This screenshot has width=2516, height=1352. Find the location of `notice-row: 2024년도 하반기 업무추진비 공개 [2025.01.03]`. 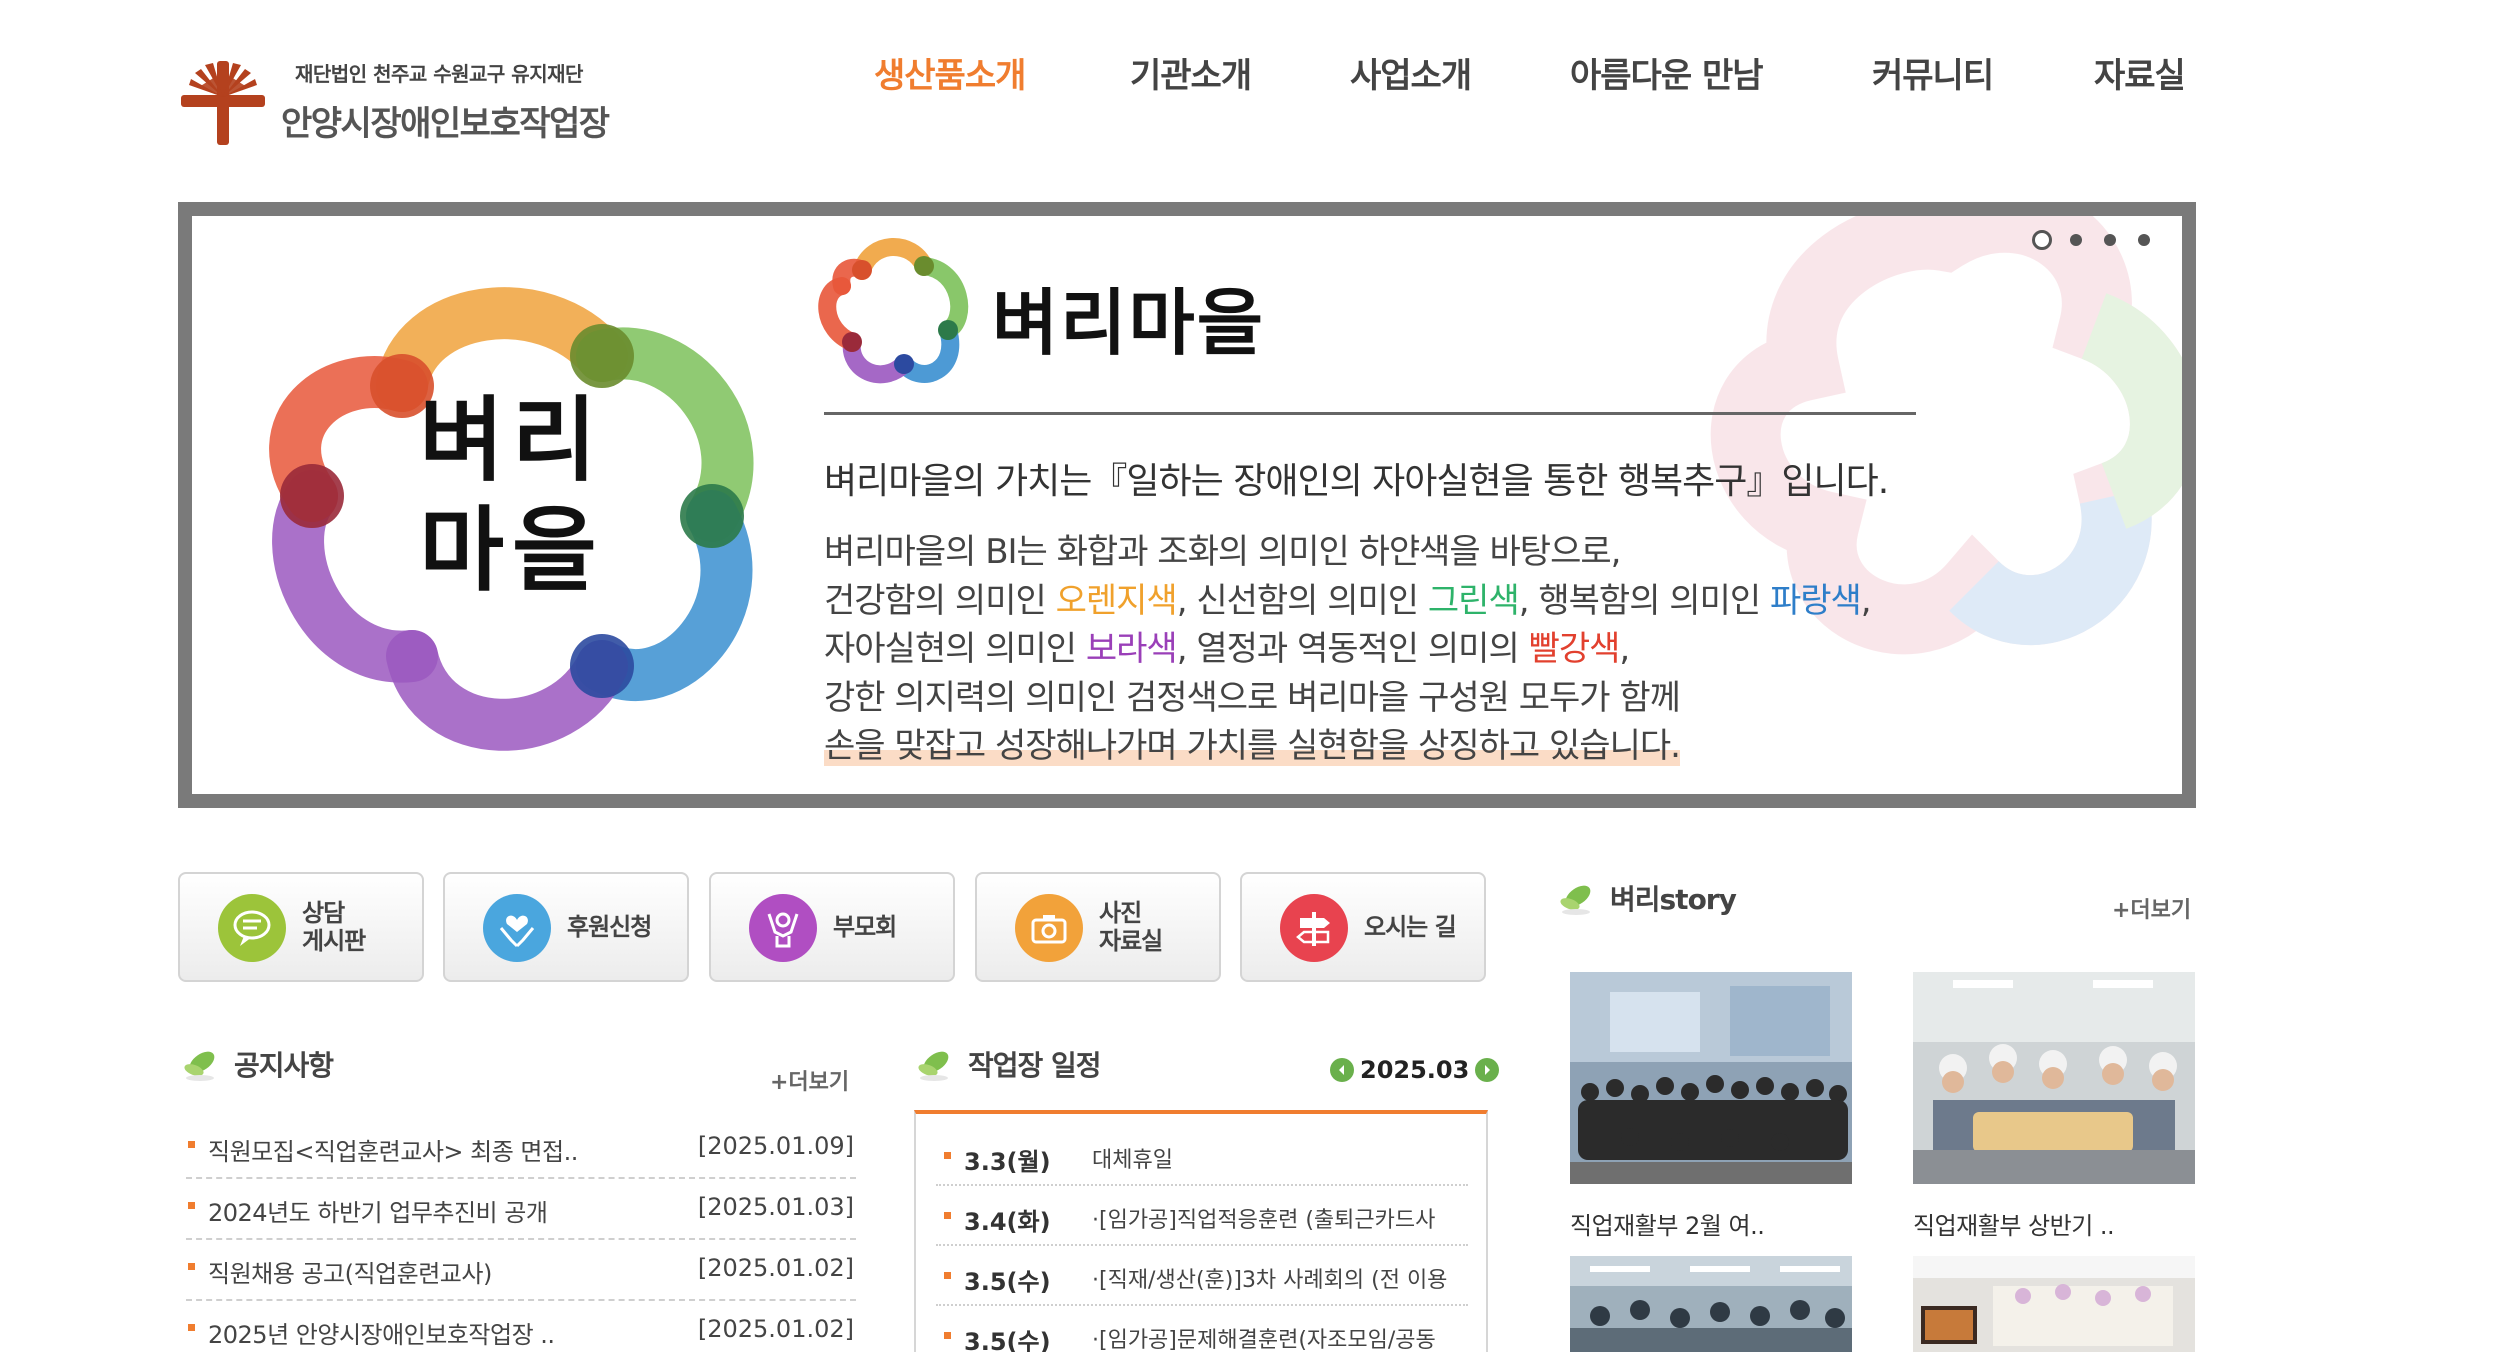

notice-row: 2024년도 하반기 업무추진비 공개 [2025.01.03] is located at coordinates (521, 1209).